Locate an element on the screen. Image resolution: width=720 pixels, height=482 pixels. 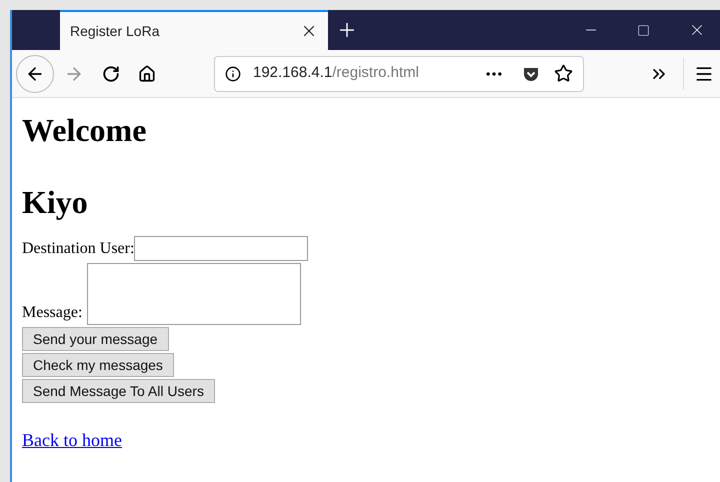
bookmark-star-icon is located at coordinates (563, 73).